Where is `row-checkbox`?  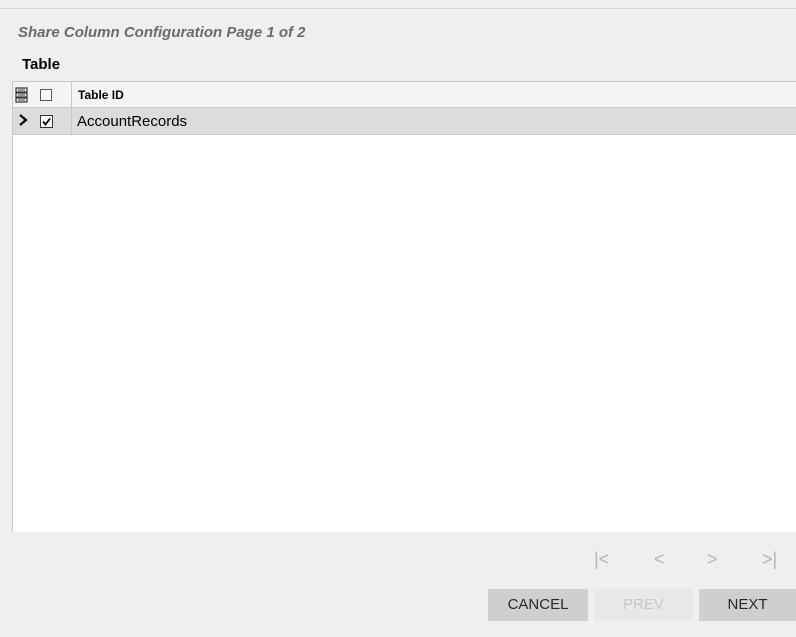 row-checkbox is located at coordinates (46, 121).